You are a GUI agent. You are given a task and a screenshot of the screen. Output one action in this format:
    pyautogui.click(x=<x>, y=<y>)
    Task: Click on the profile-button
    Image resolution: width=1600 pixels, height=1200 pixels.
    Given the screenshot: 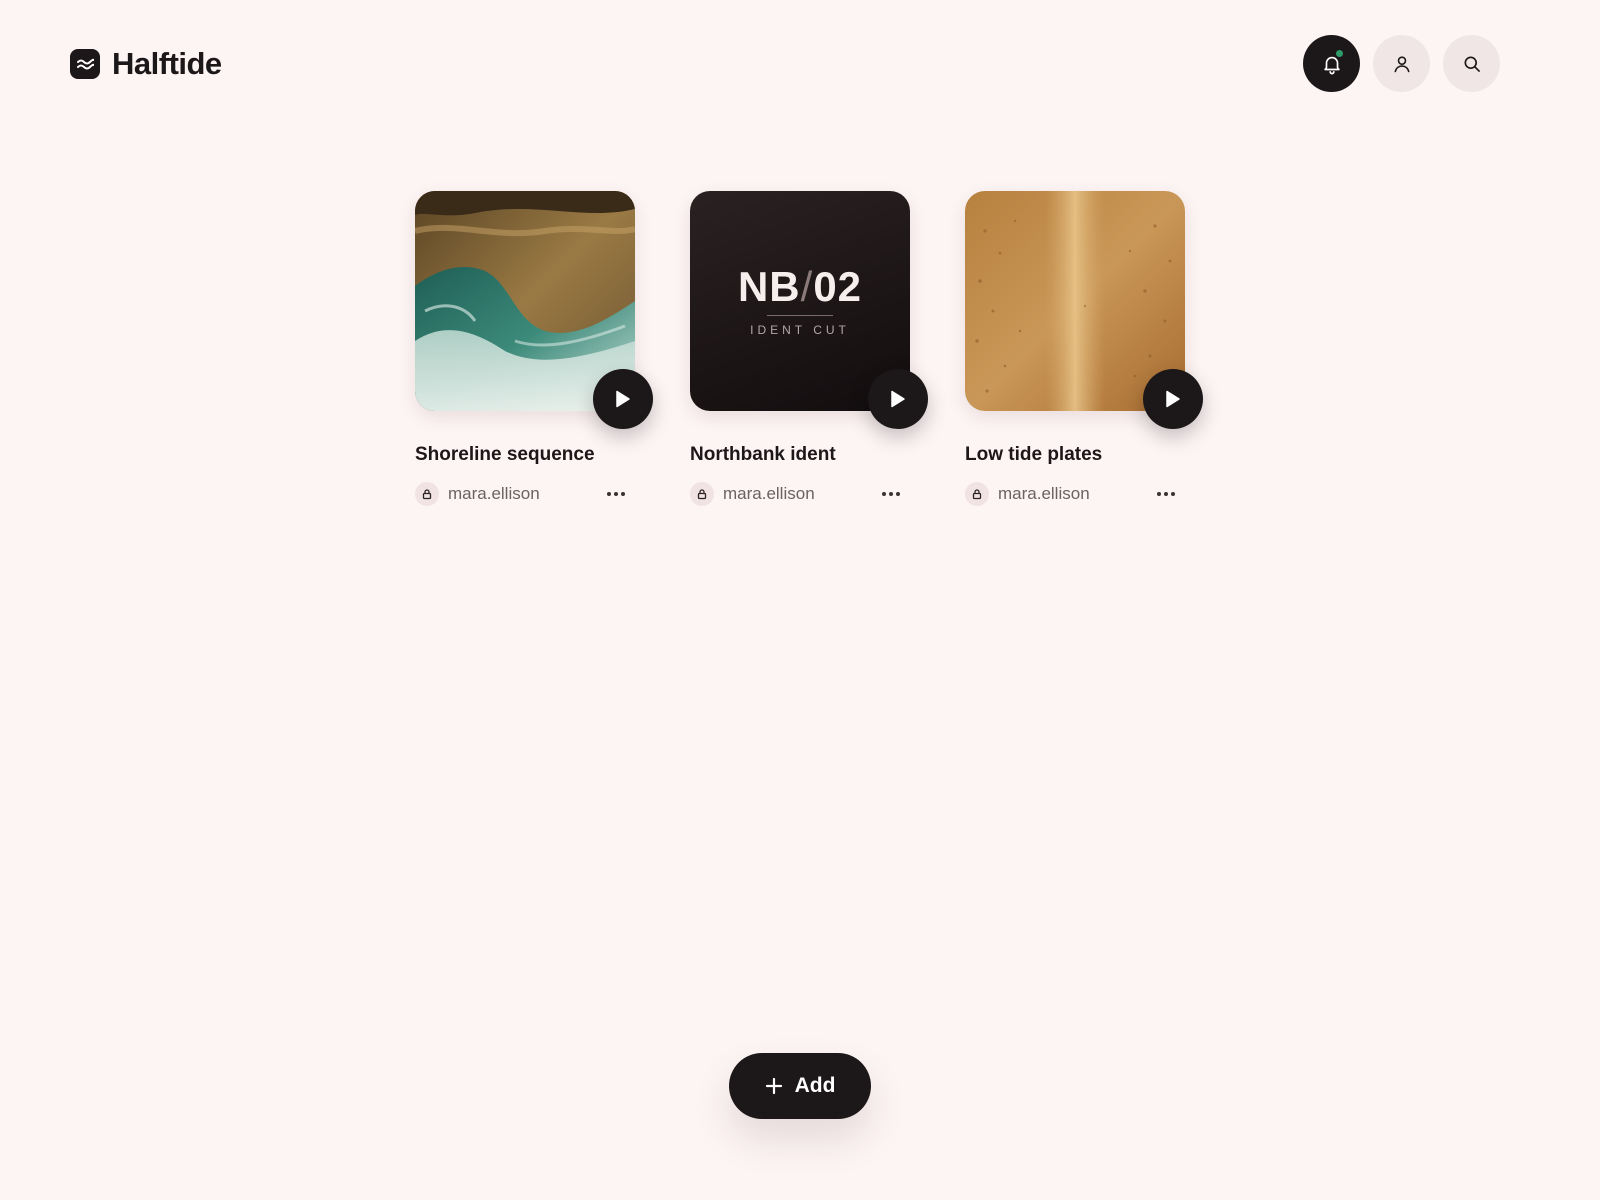 What is the action you would take?
    pyautogui.click(x=1401, y=63)
    